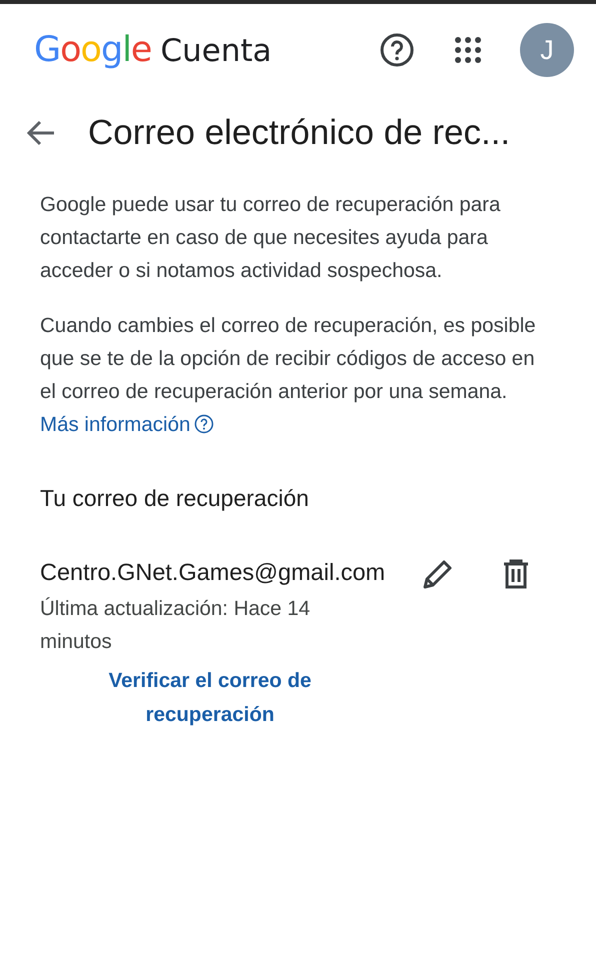 The height and width of the screenshot is (955, 596). What do you see at coordinates (547, 50) in the screenshot?
I see `account-avatar: J` at bounding box center [547, 50].